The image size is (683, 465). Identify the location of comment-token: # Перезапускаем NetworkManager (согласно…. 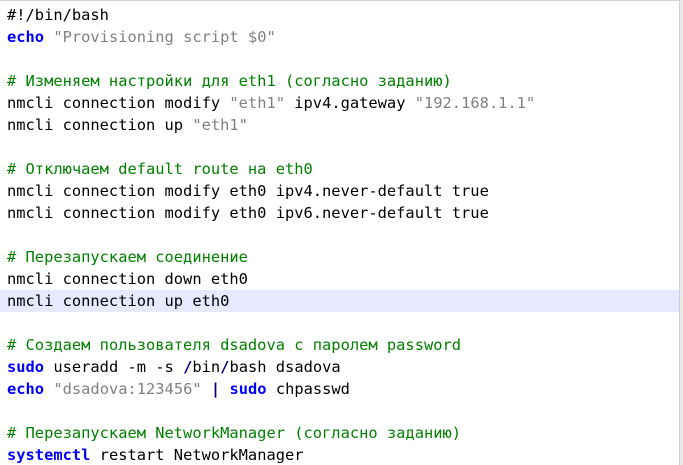
(234, 433).